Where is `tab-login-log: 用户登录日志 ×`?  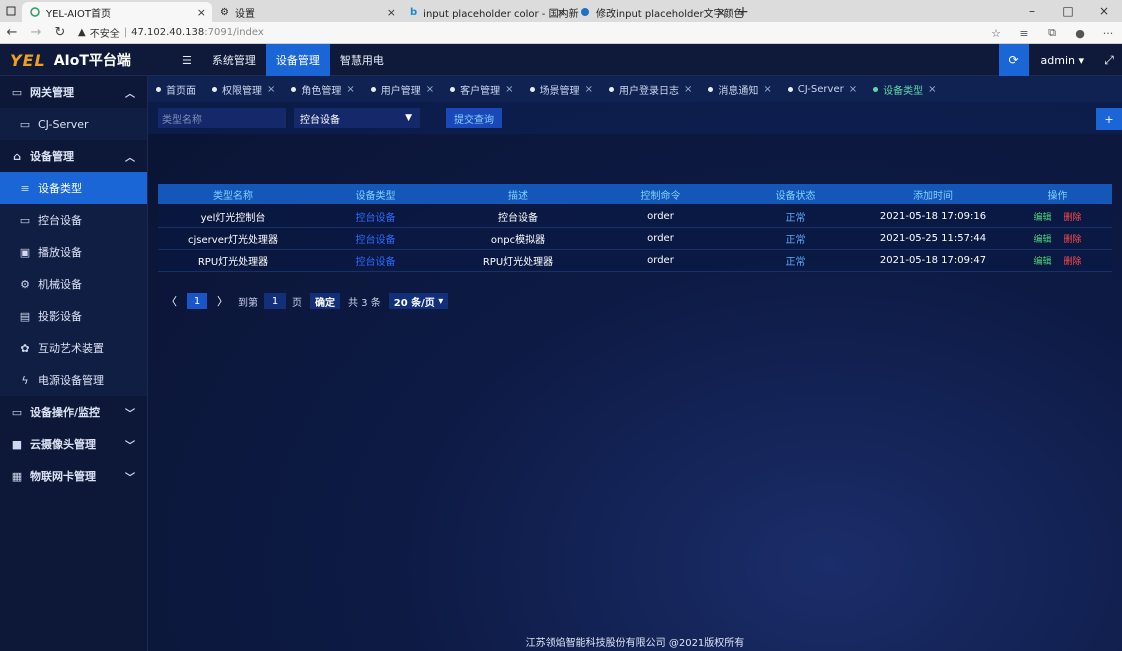 tab-login-log: 用户登录日志 × is located at coordinates (650, 89).